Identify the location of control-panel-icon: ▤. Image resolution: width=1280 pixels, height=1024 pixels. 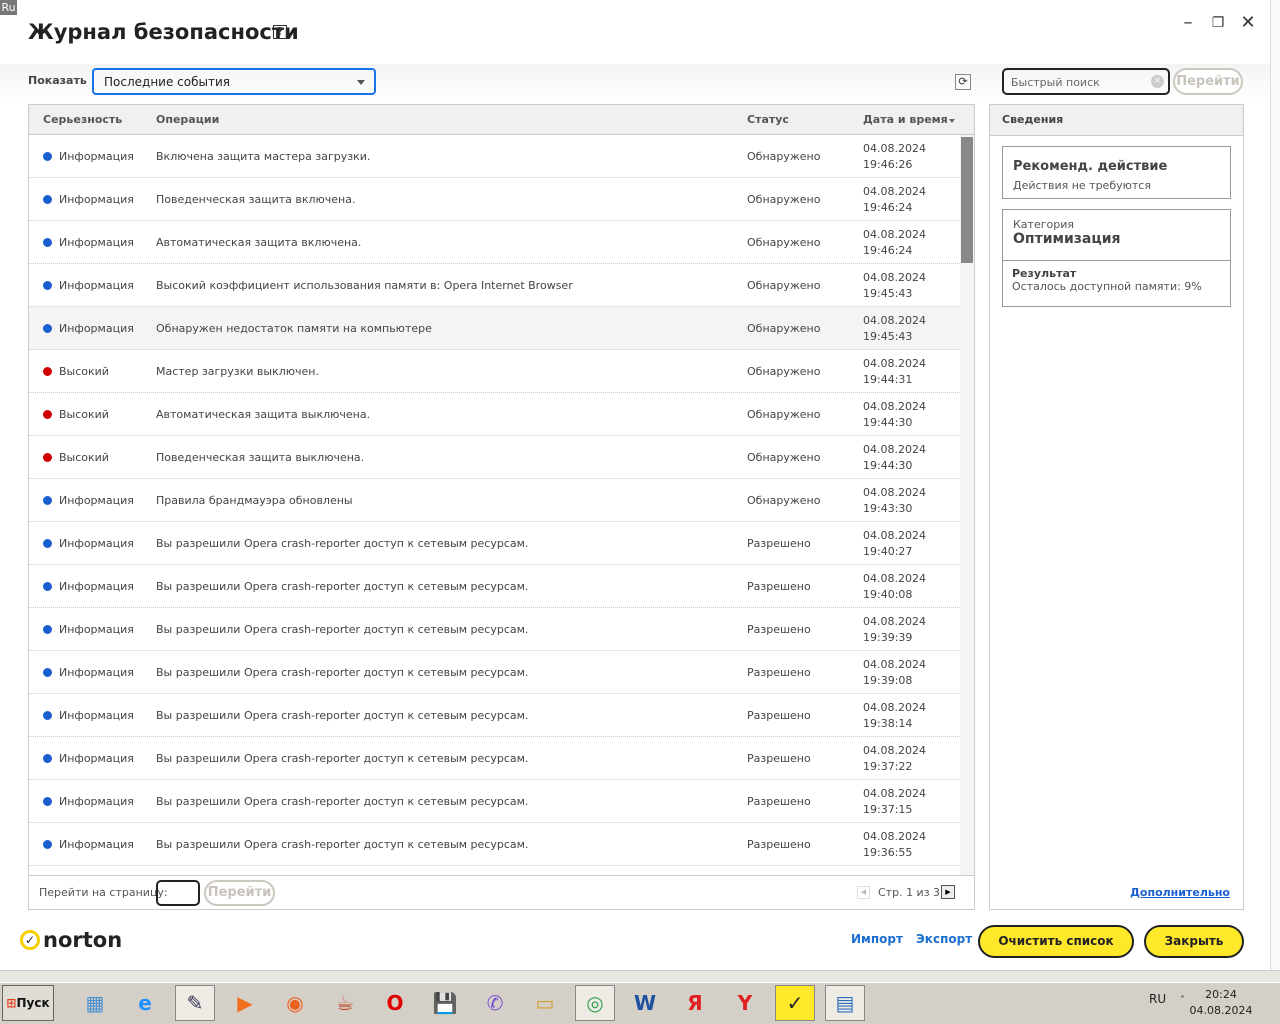
(845, 1003).